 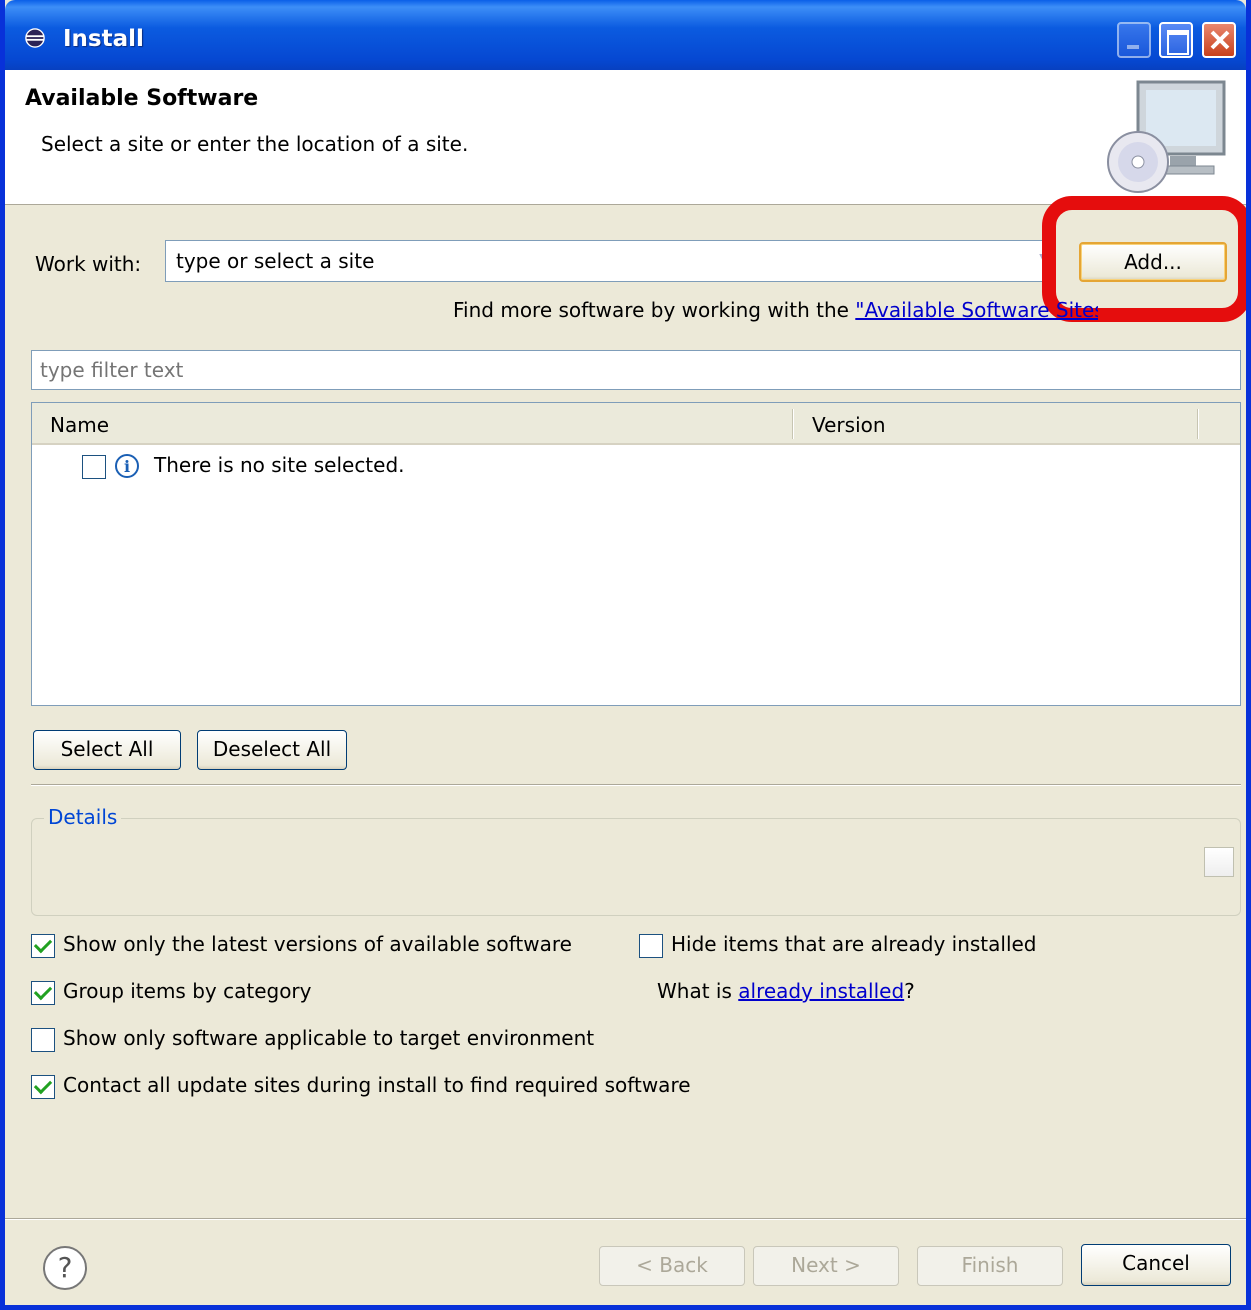 I want to click on filter-input, so click(x=636, y=370).